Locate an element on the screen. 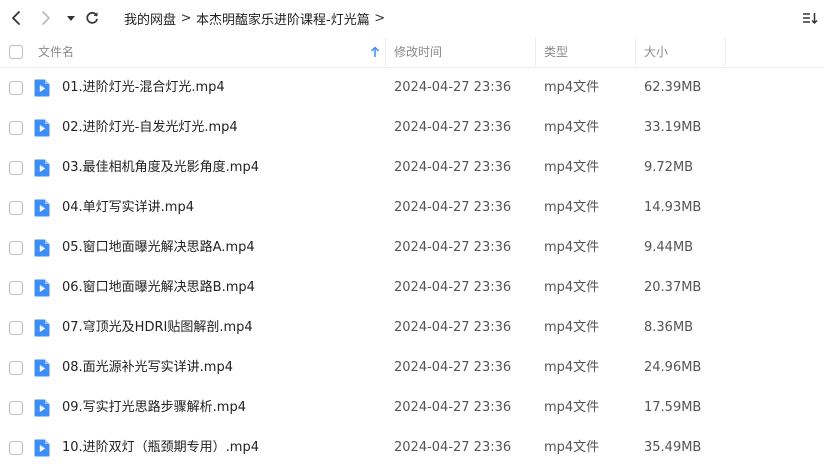 The height and width of the screenshot is (468, 824). file-list-header: 文件名 修改时间 类型 大小 is located at coordinates (412, 52).